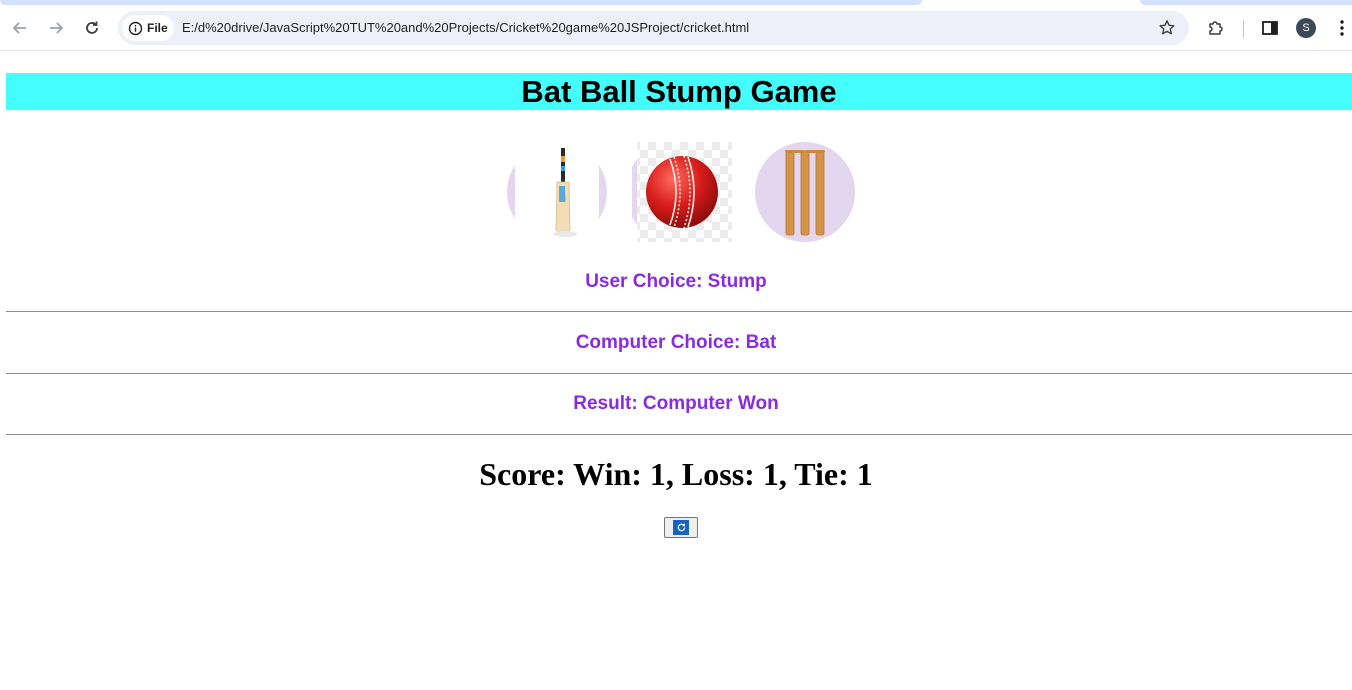 This screenshot has width=1352, height=690. I want to click on stump-button, so click(805, 192).